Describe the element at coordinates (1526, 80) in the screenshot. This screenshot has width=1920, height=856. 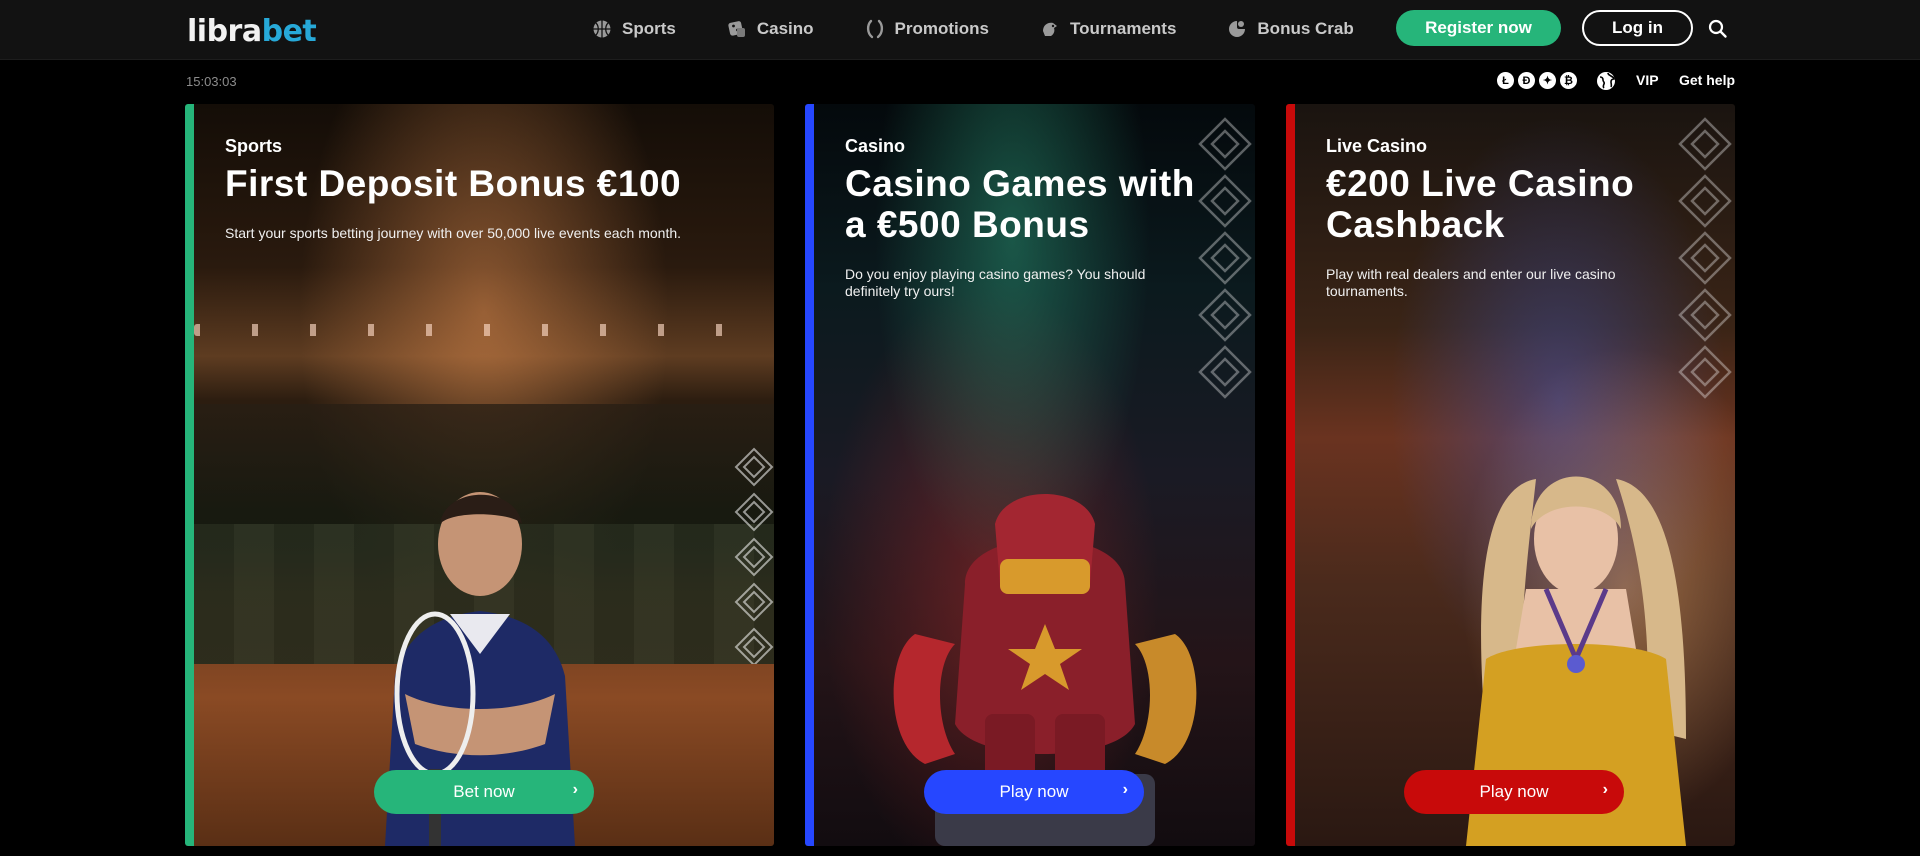
I see `dogecoin-icon: Ð` at that location.